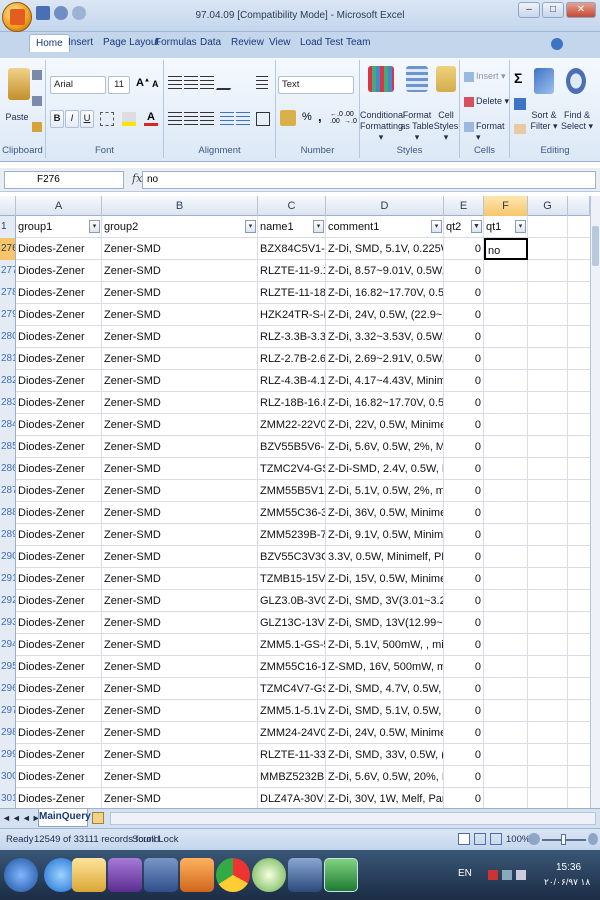 The height and width of the screenshot is (900, 600). I want to click on cell-d: Z-Di, 15V, 0.5W, Minimelf, 2%,, so click(385, 579).